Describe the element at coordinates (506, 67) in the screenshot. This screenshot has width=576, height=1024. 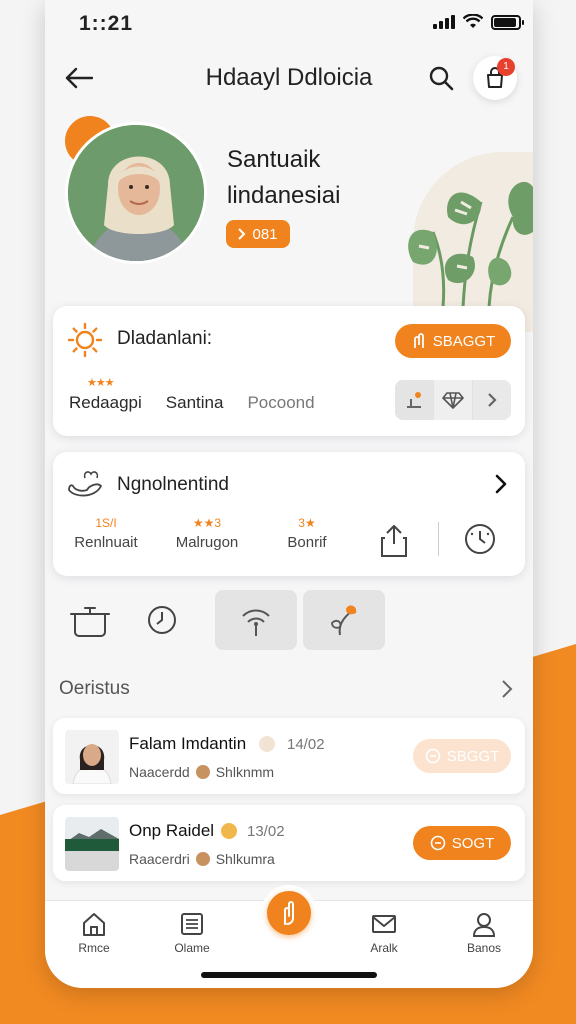
I see `cart-badge: 1` at that location.